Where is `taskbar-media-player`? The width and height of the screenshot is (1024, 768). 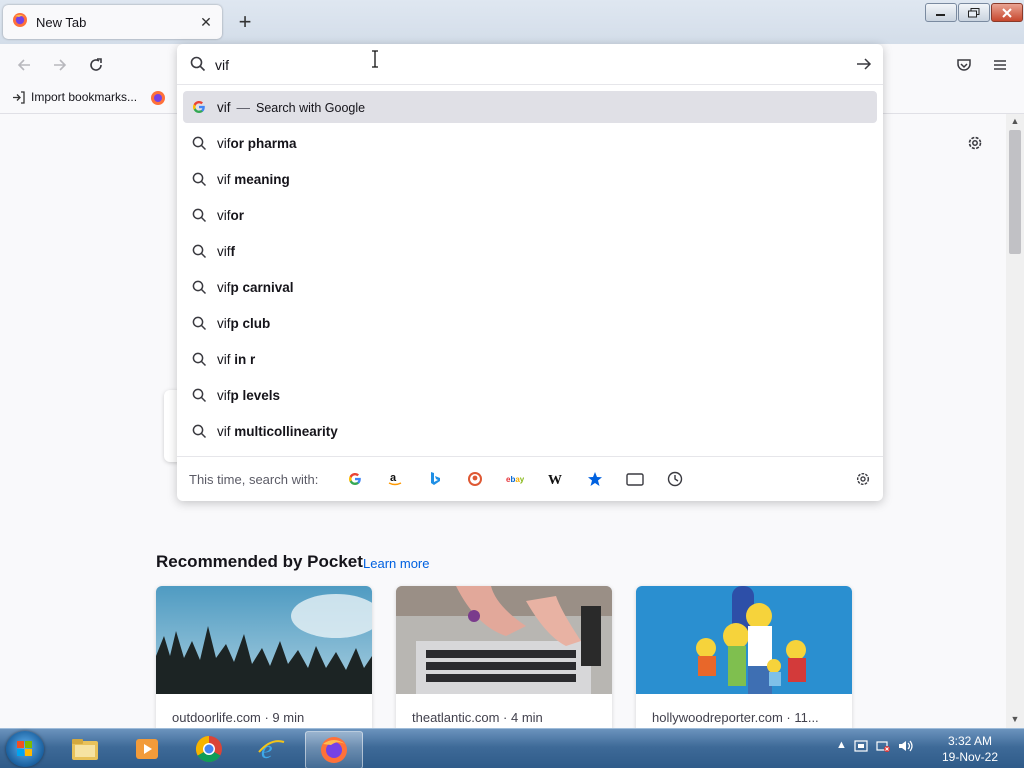
taskbar-media-player is located at coordinates (147, 749).